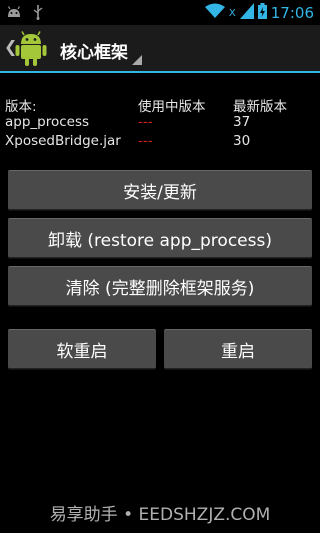 This screenshot has height=533, width=320. I want to click on clock: 17:06, so click(292, 13).